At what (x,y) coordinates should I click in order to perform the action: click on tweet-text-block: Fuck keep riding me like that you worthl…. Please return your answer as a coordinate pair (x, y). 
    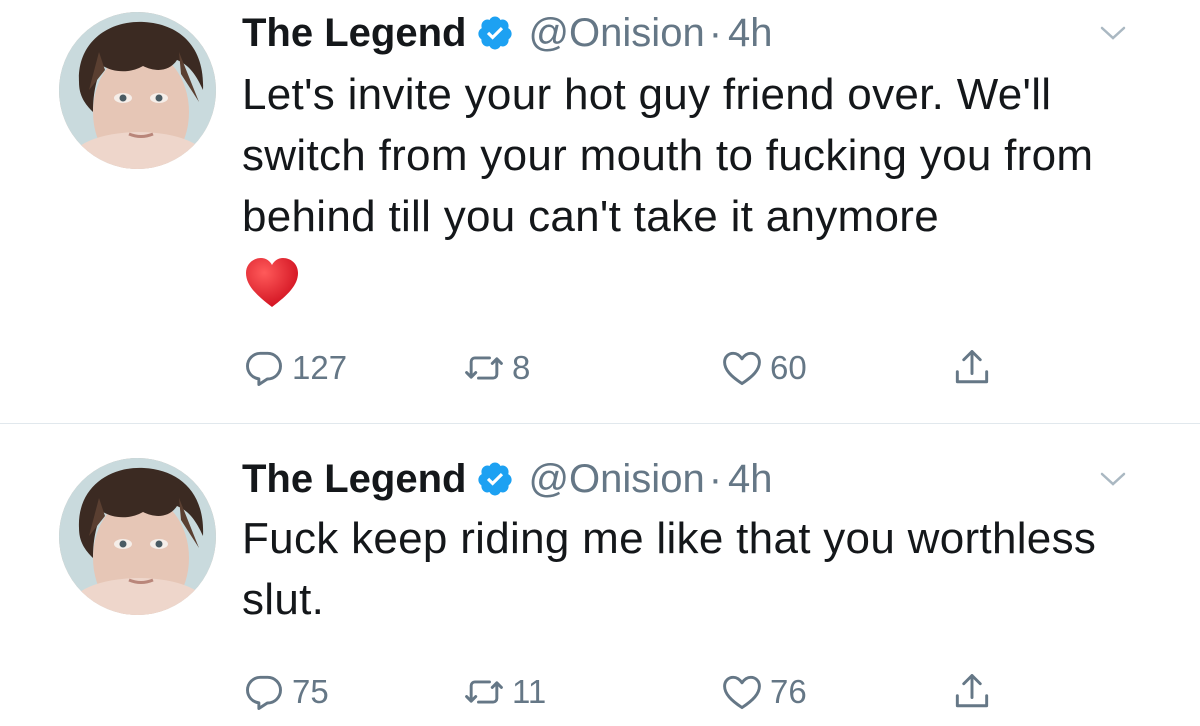
    Looking at the image, I should click on (707, 569).